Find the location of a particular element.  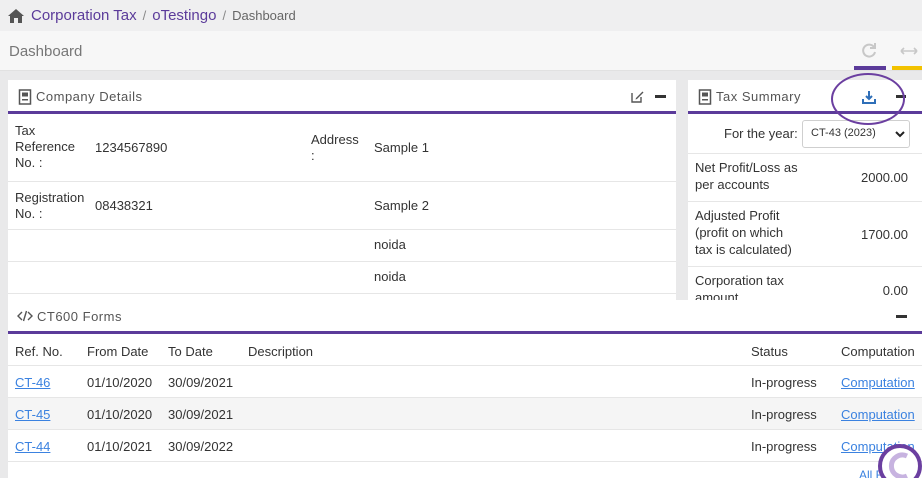

year-select: CT-43 (2023) is located at coordinates (856, 134).